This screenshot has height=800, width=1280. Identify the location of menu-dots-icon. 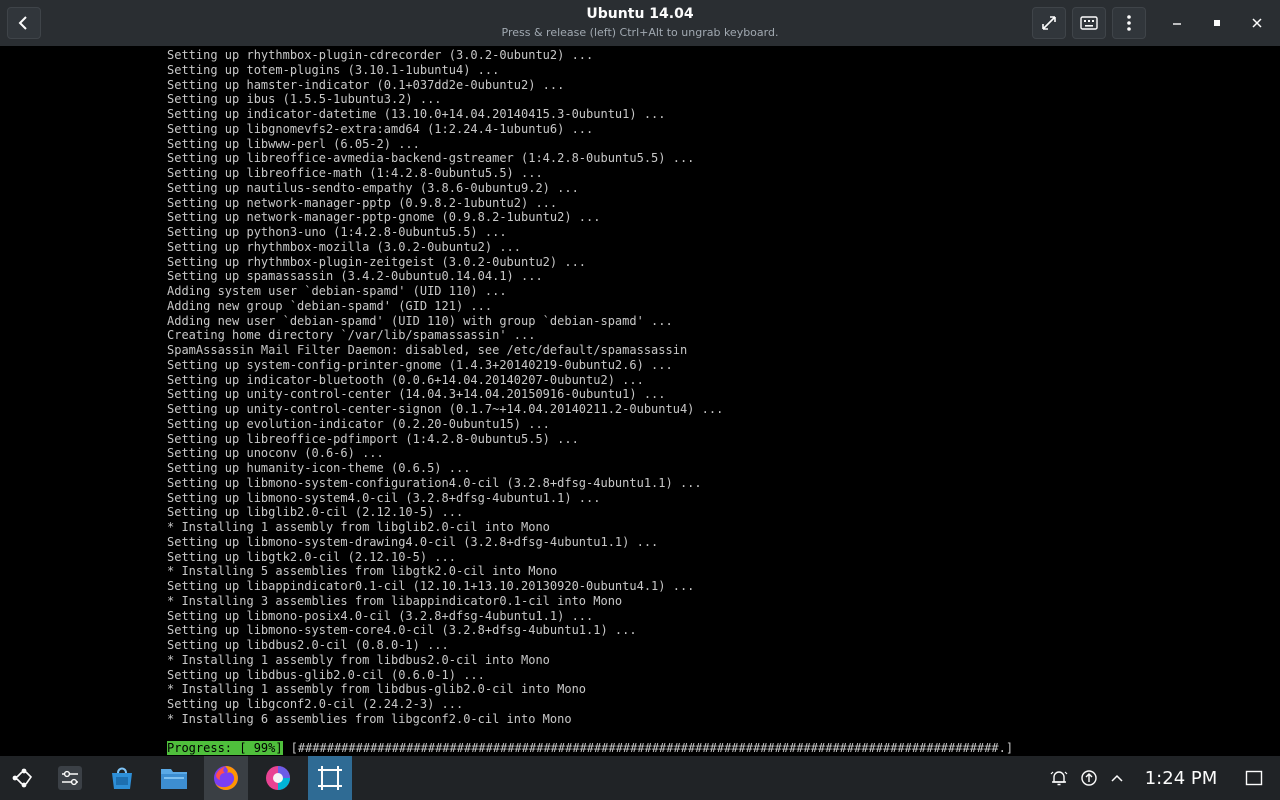
(1129, 23).